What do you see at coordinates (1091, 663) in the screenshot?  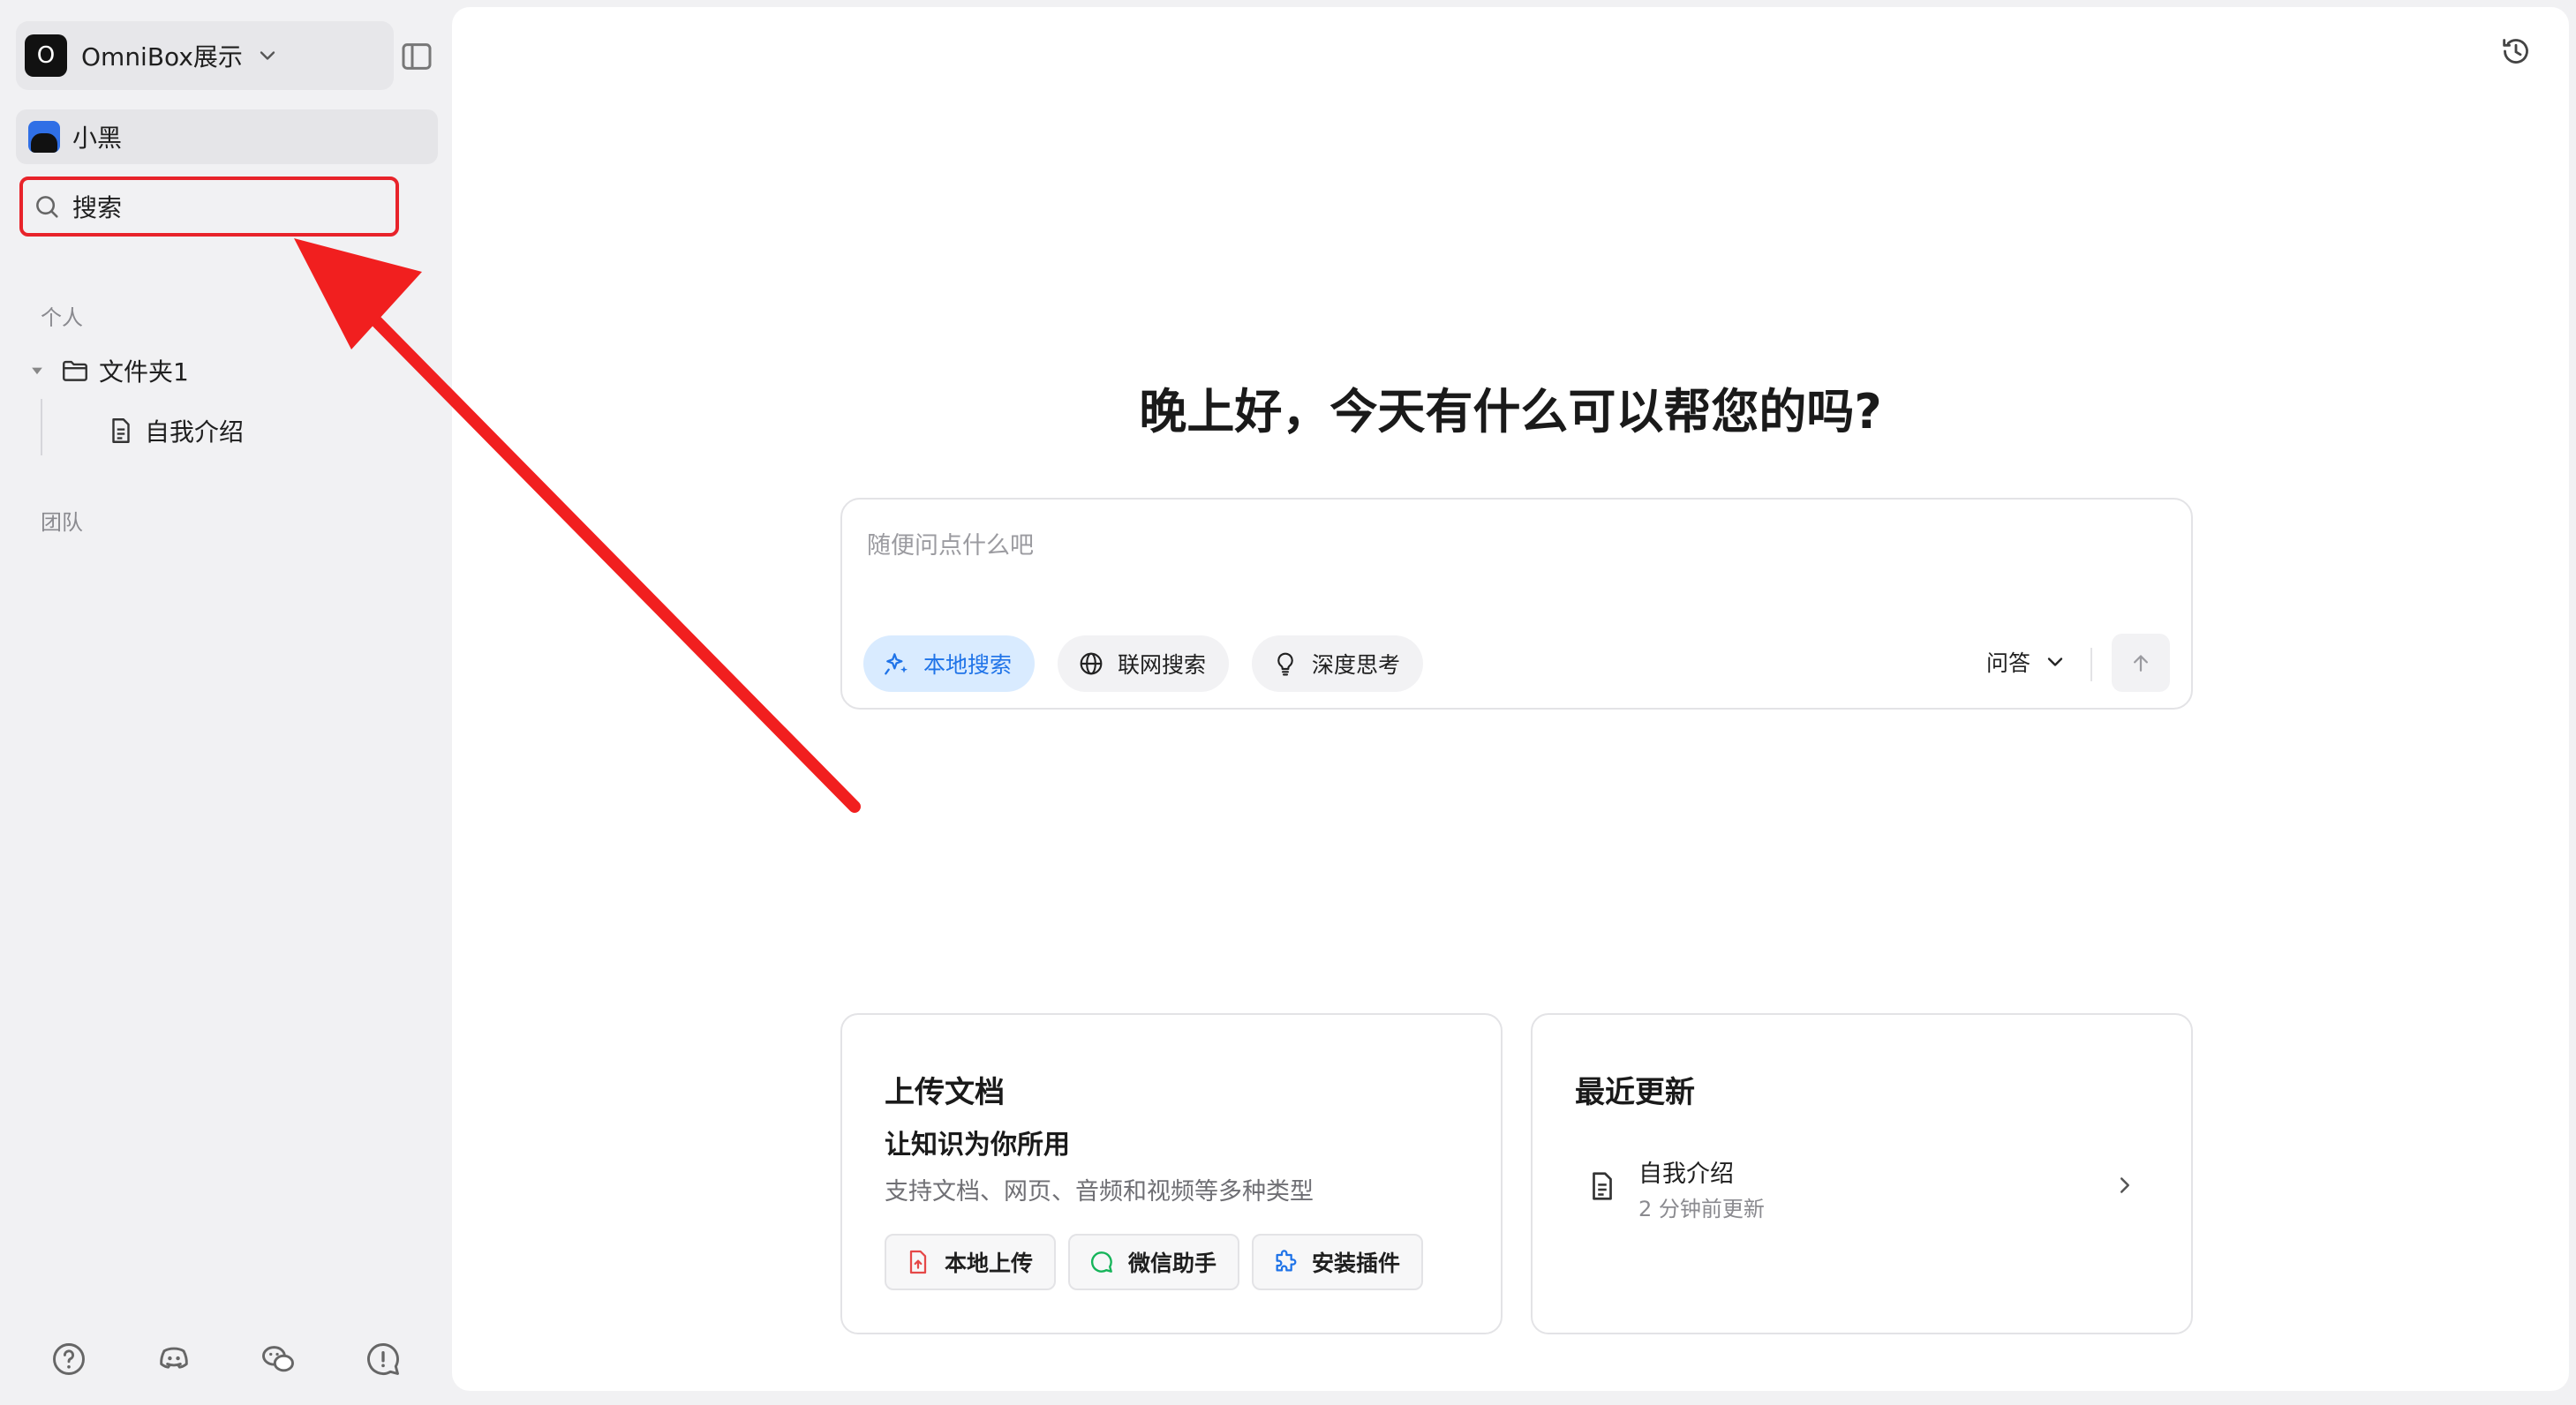 I see `globe-icon` at bounding box center [1091, 663].